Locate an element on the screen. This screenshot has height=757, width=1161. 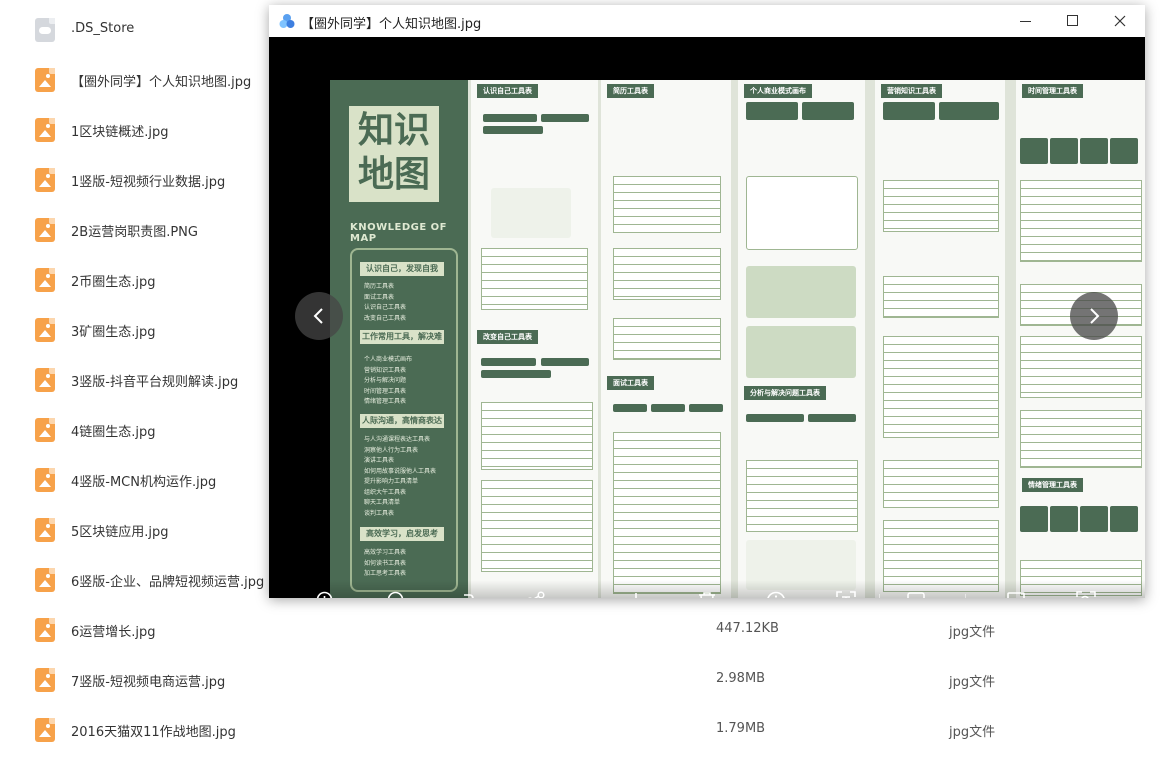
poster-menu-item: 认识自己工具表 is located at coordinates (385, 307).